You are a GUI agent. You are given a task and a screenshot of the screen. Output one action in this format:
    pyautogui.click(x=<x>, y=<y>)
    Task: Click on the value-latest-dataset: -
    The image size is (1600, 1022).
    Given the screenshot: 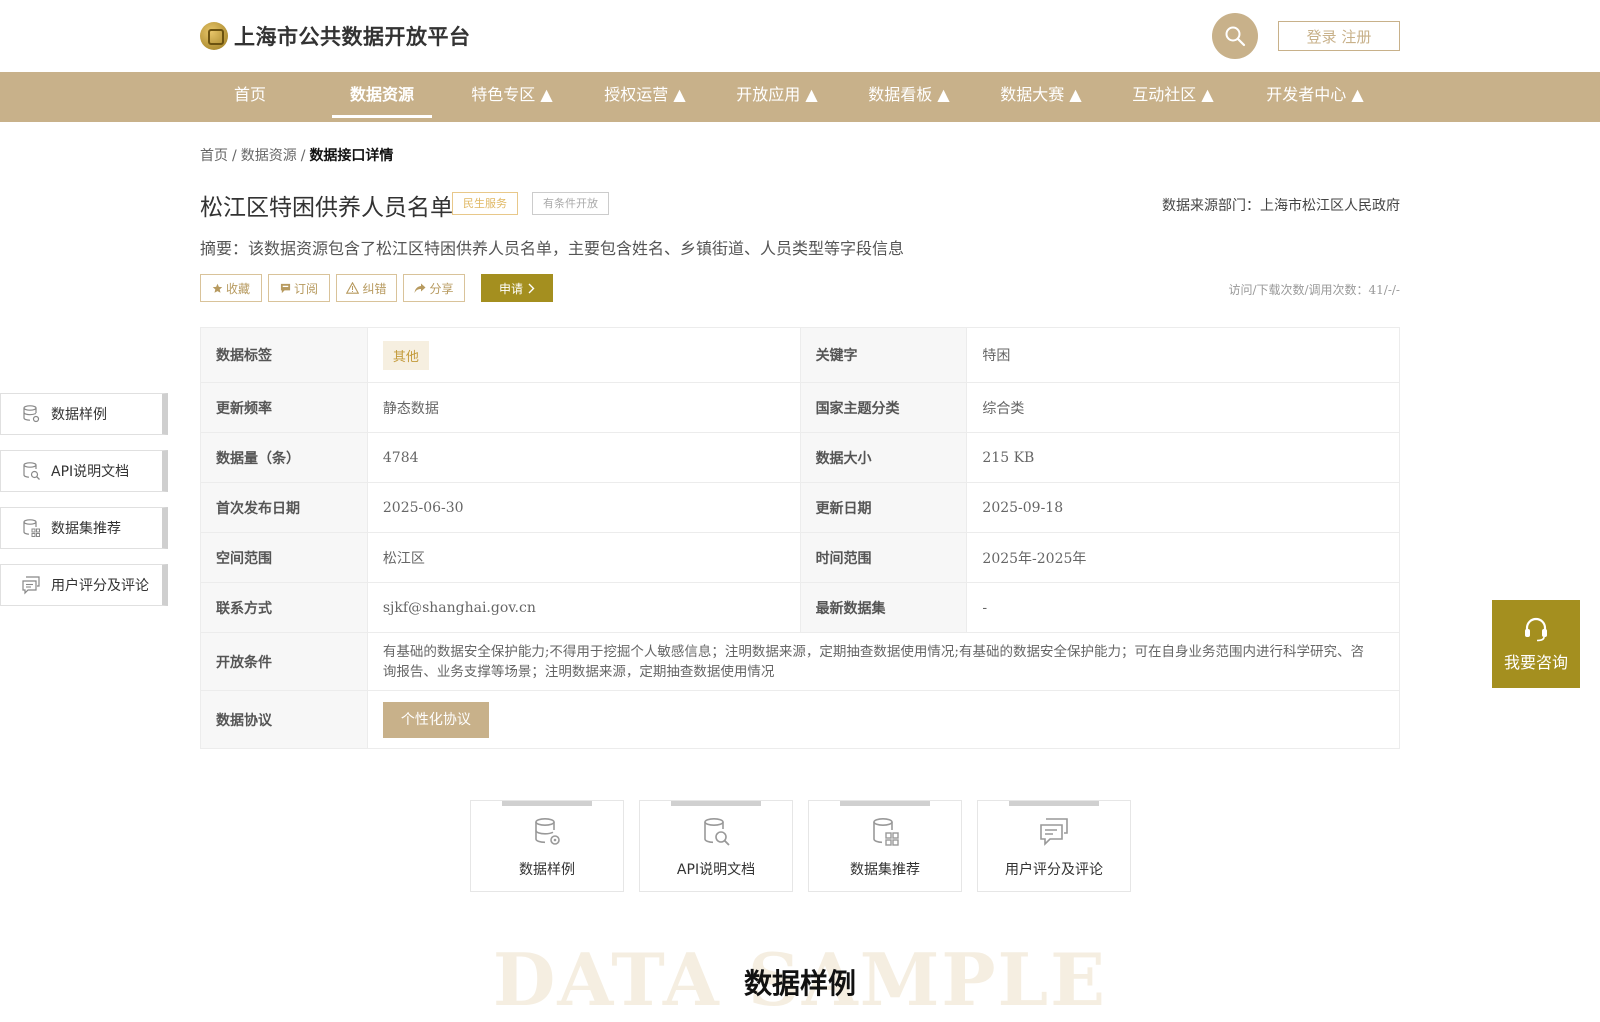 What is the action you would take?
    pyautogui.click(x=1183, y=607)
    